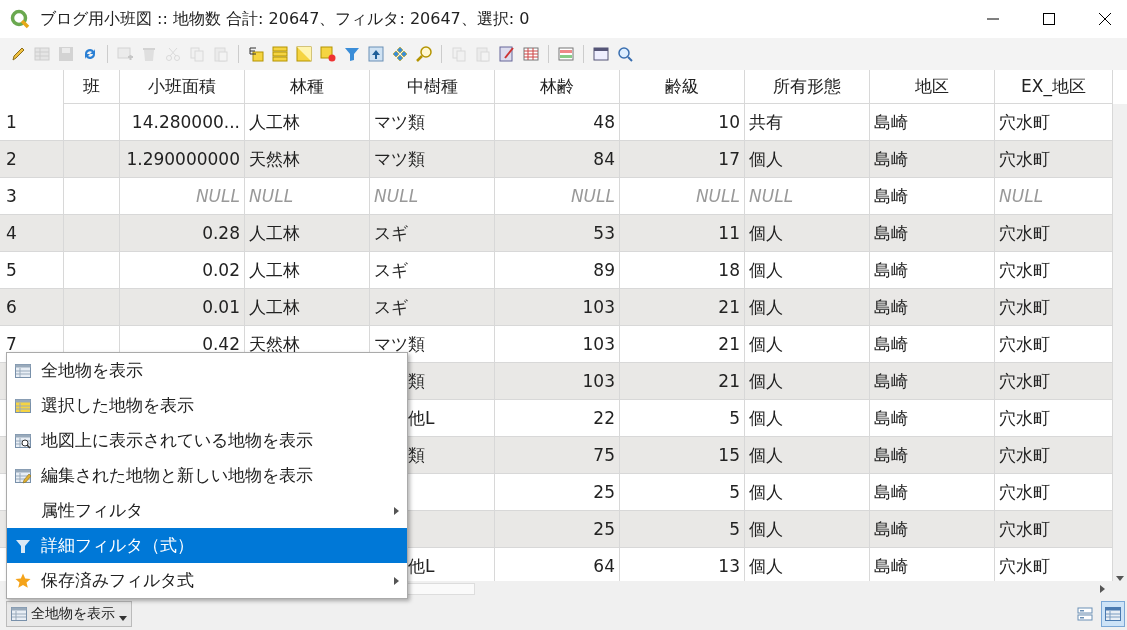 This screenshot has height=630, width=1127. What do you see at coordinates (807, 122) in the screenshot?
I see `table-cell: 共有` at bounding box center [807, 122].